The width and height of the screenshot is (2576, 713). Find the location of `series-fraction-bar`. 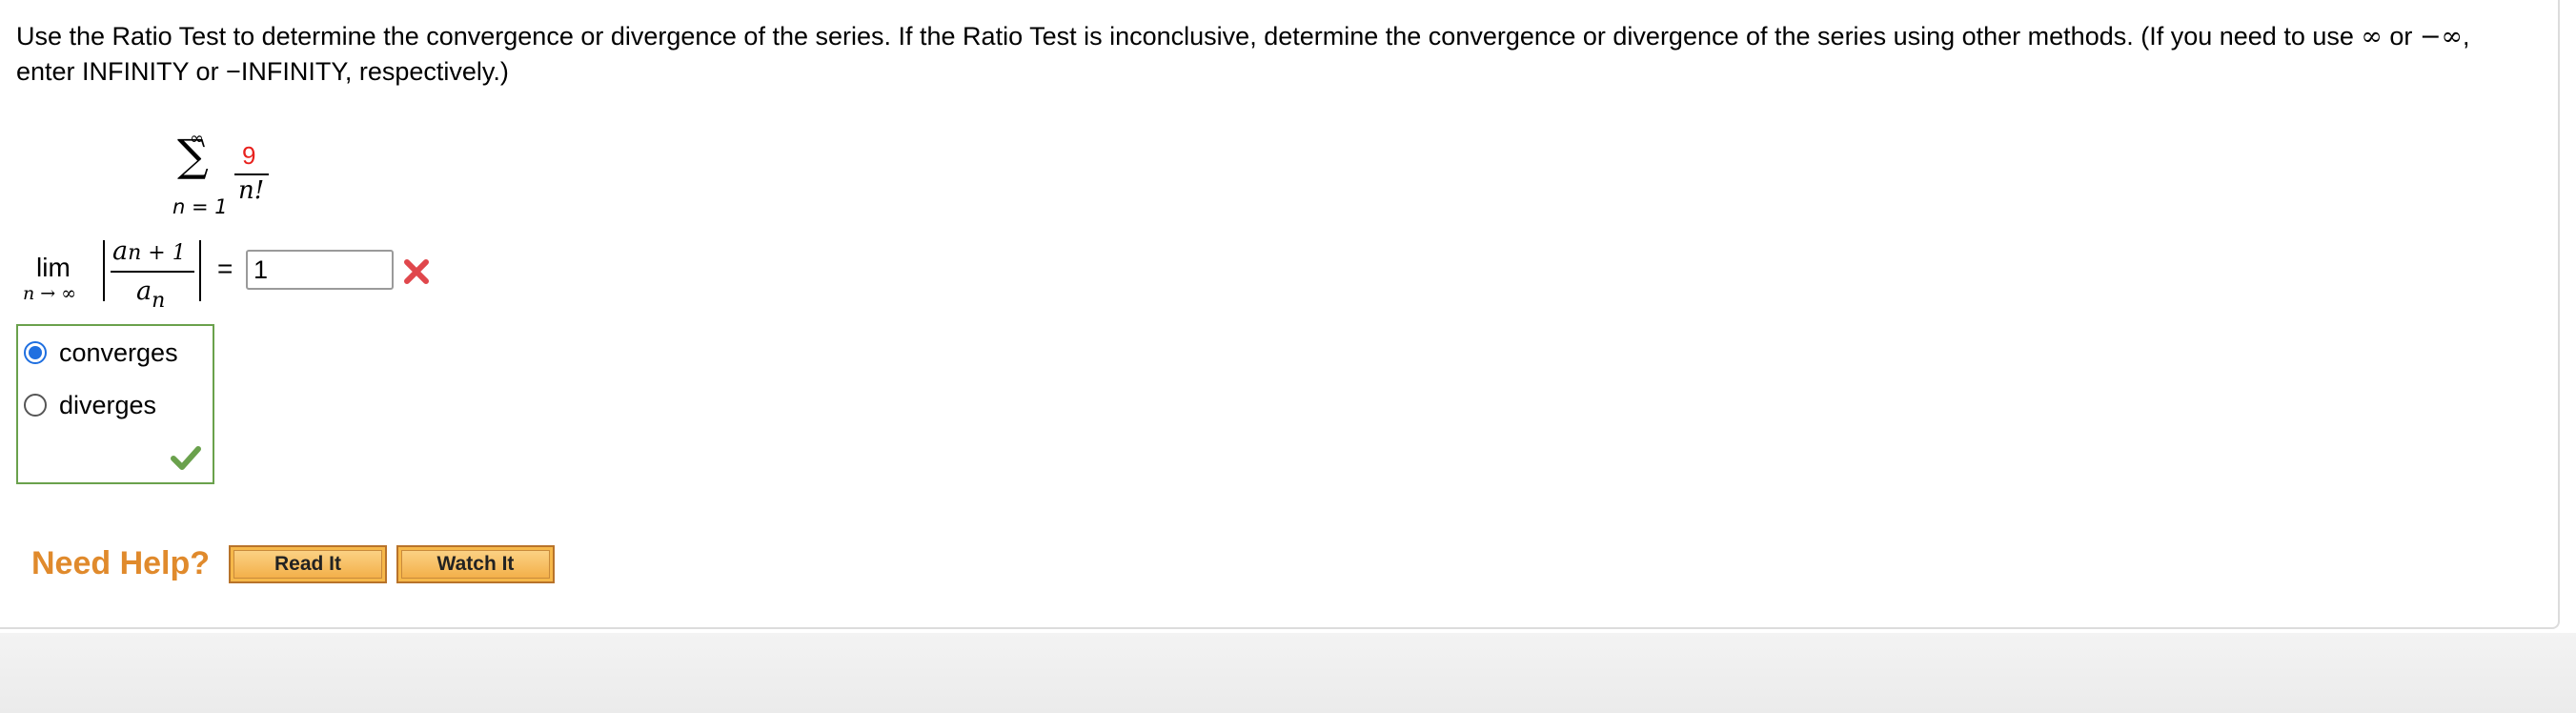

series-fraction-bar is located at coordinates (252, 174).